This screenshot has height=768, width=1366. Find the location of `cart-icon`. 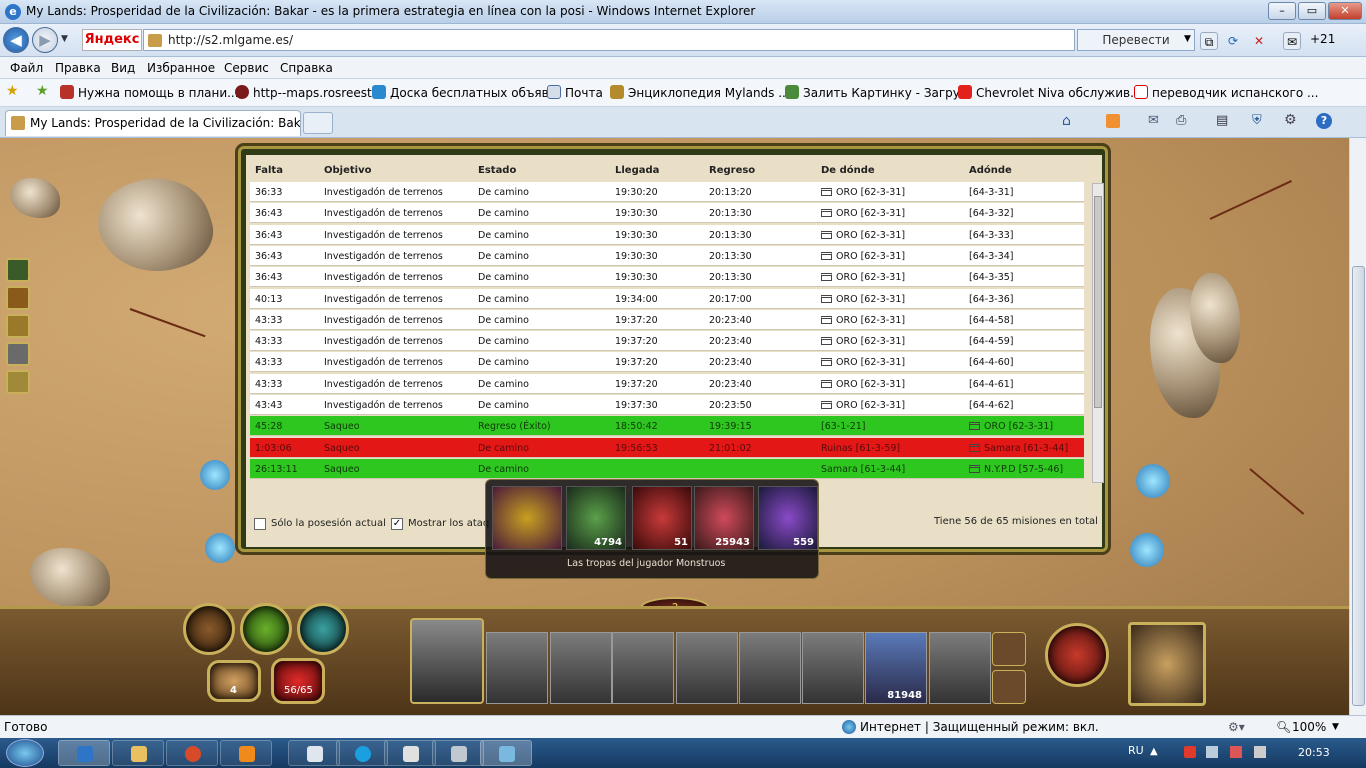

cart-icon is located at coordinates (1009, 649).